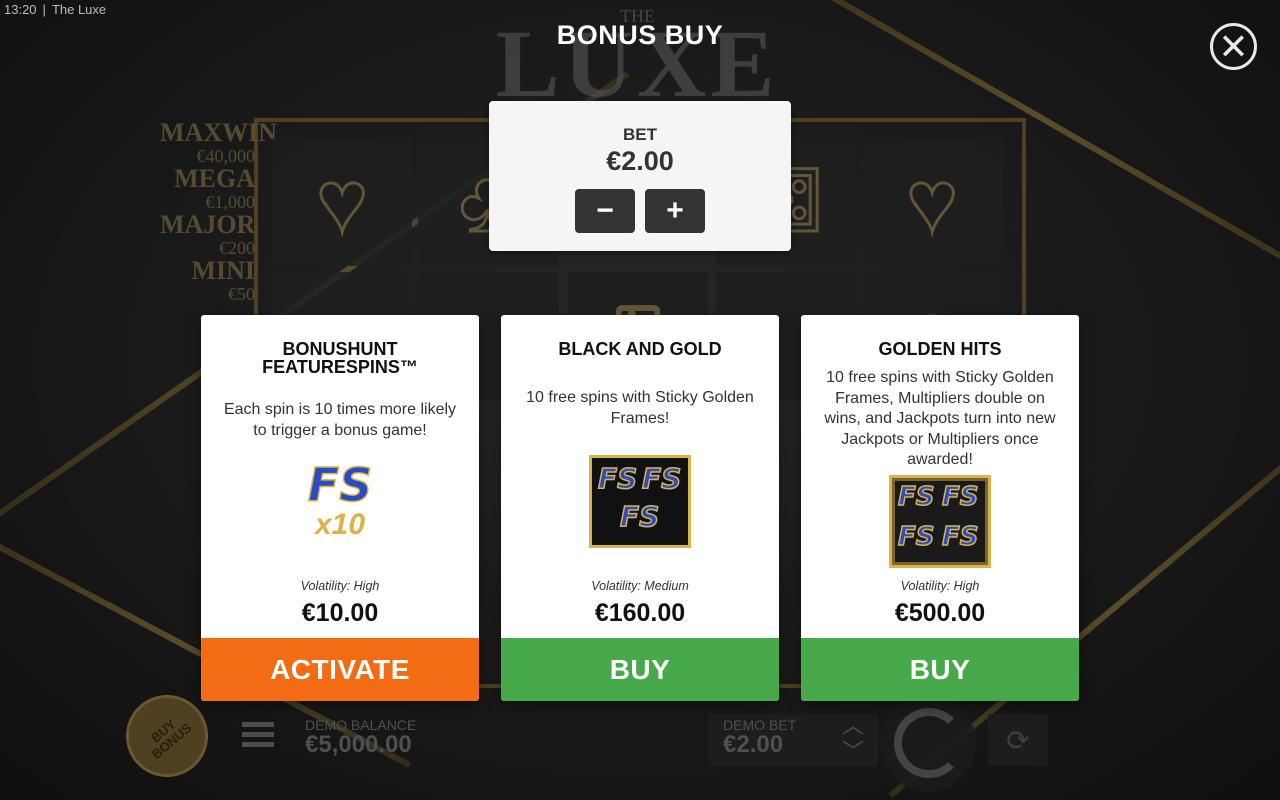 This screenshot has height=800, width=1280. I want to click on modal-title: BONUS BUY, so click(640, 35).